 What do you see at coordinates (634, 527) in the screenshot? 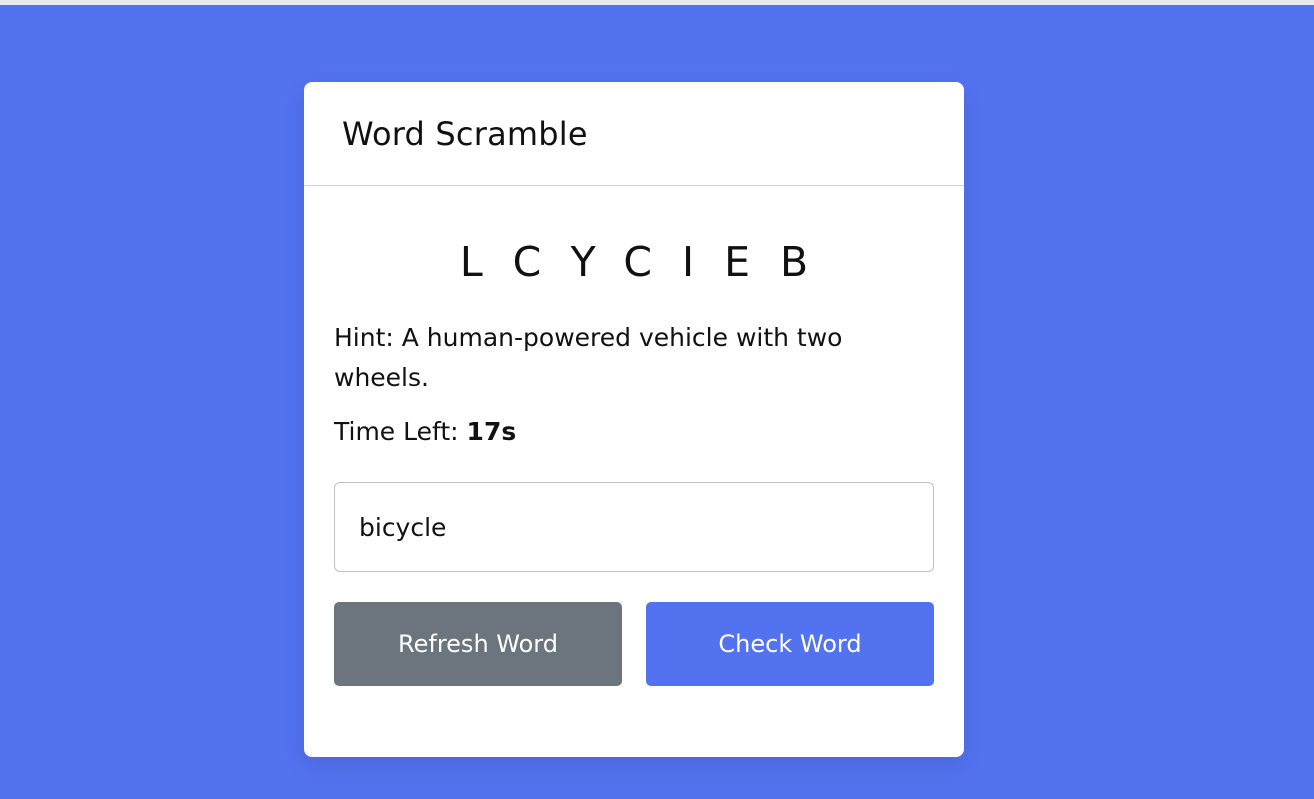
I see `word-input` at bounding box center [634, 527].